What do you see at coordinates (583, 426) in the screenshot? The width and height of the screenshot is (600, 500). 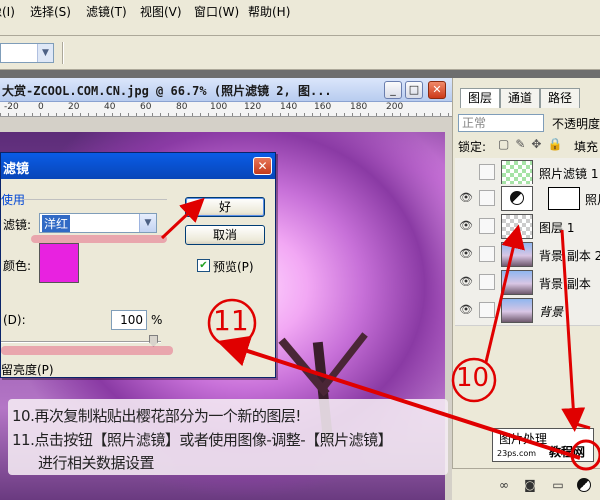 I see `arrow-tail` at bounding box center [583, 426].